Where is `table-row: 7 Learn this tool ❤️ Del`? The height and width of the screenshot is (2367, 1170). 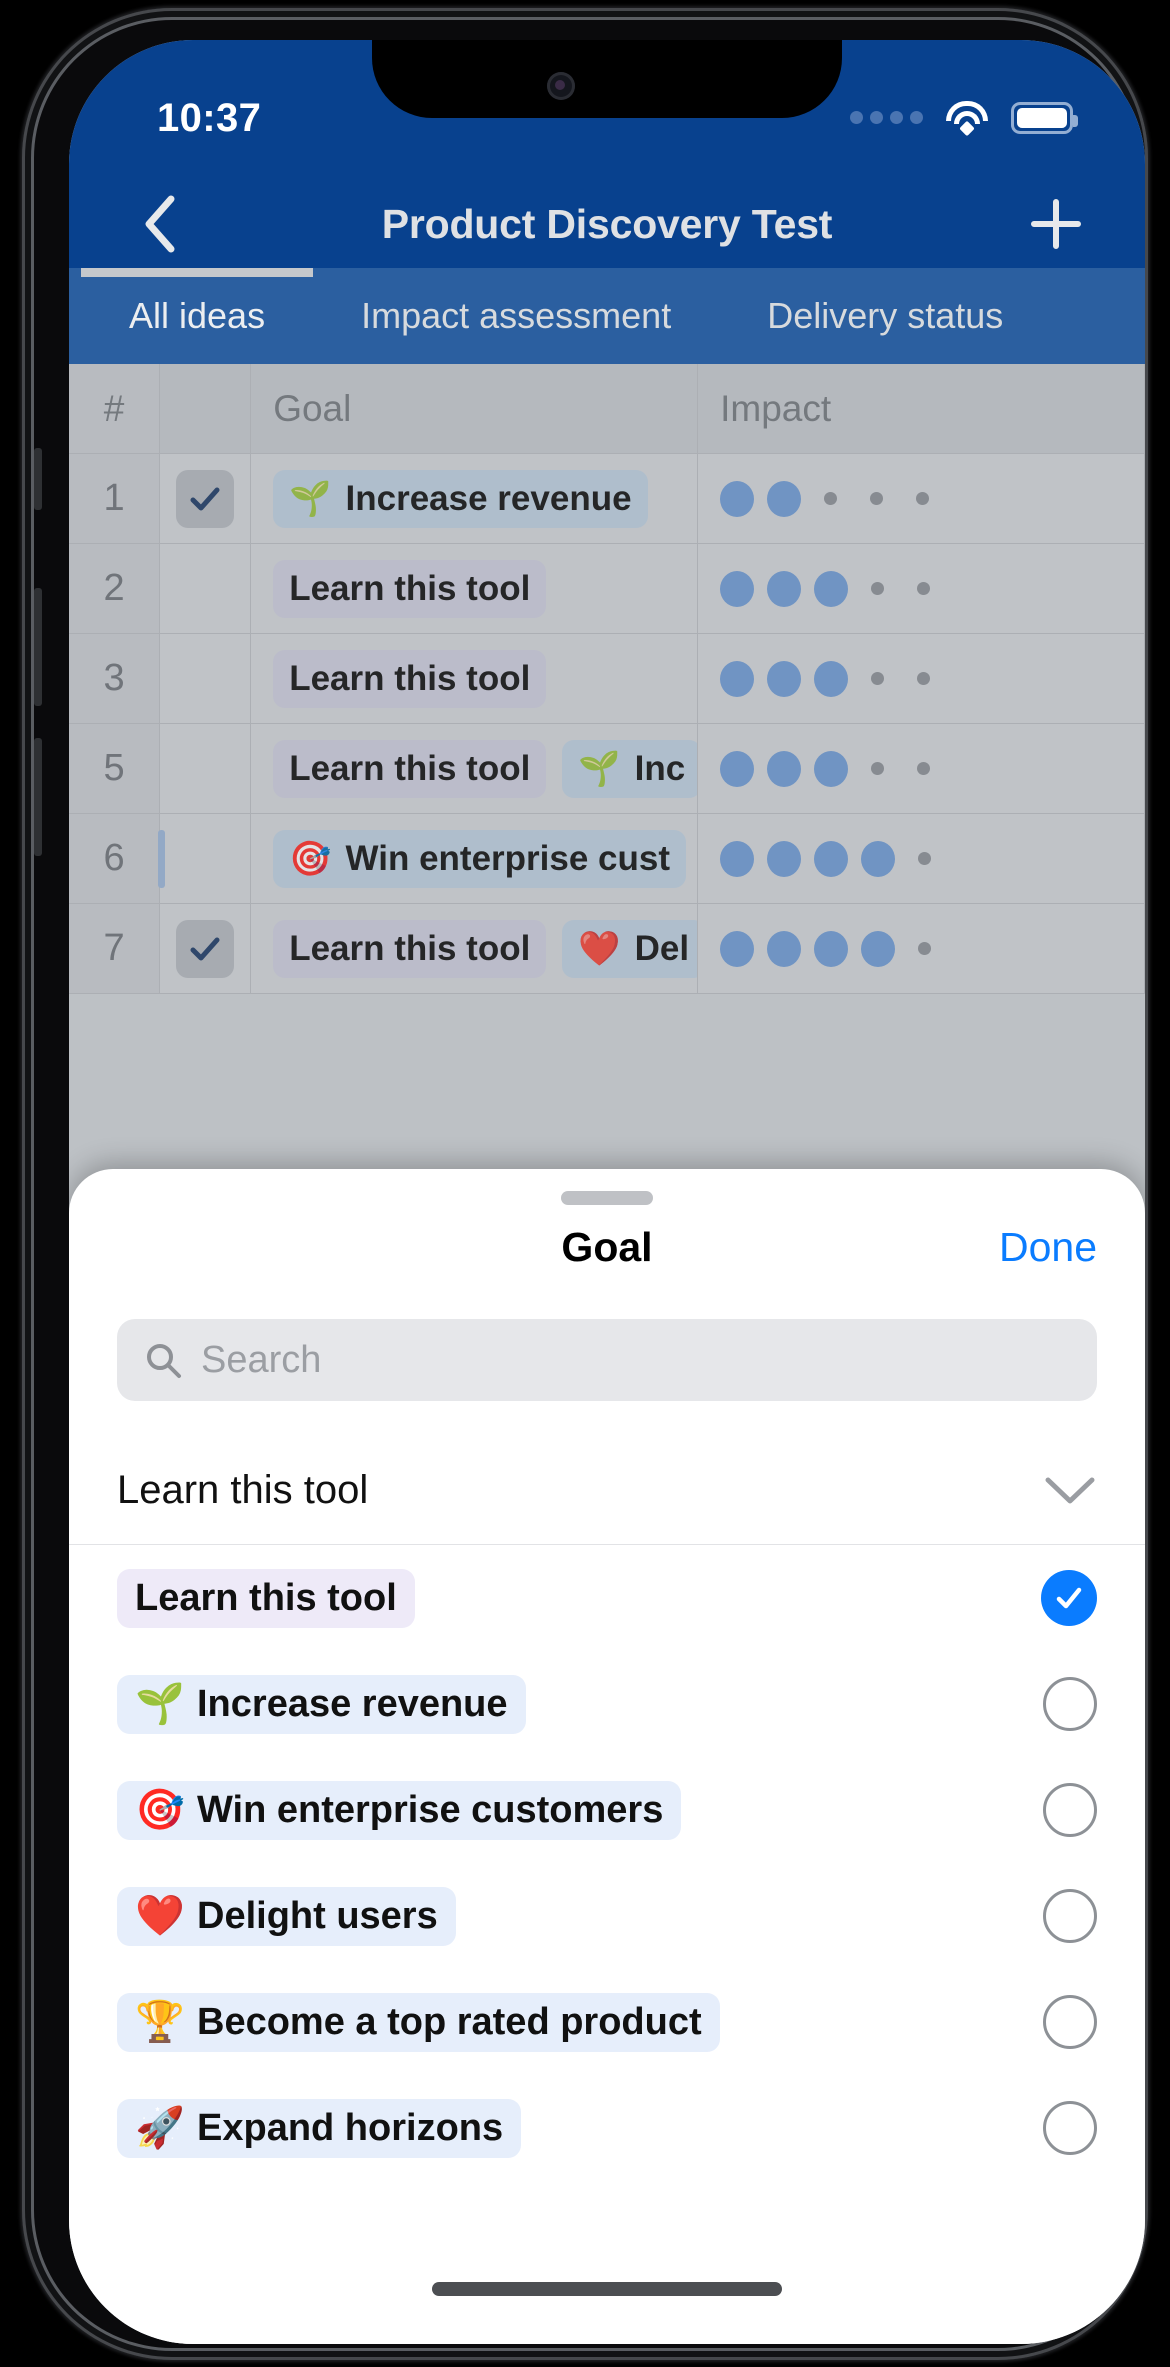
table-row: 7 Learn this tool ❤️ Del is located at coordinates (607, 949).